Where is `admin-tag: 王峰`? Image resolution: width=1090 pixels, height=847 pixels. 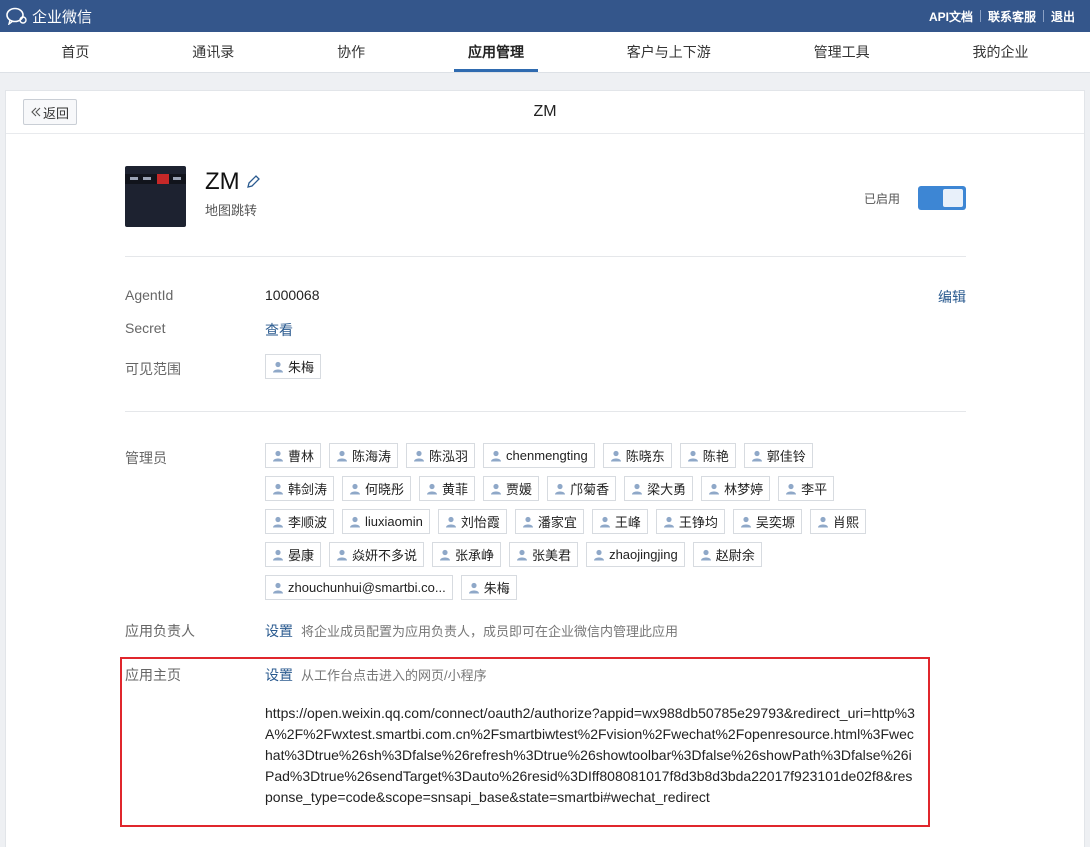
admin-tag: 王峰 is located at coordinates (619, 521).